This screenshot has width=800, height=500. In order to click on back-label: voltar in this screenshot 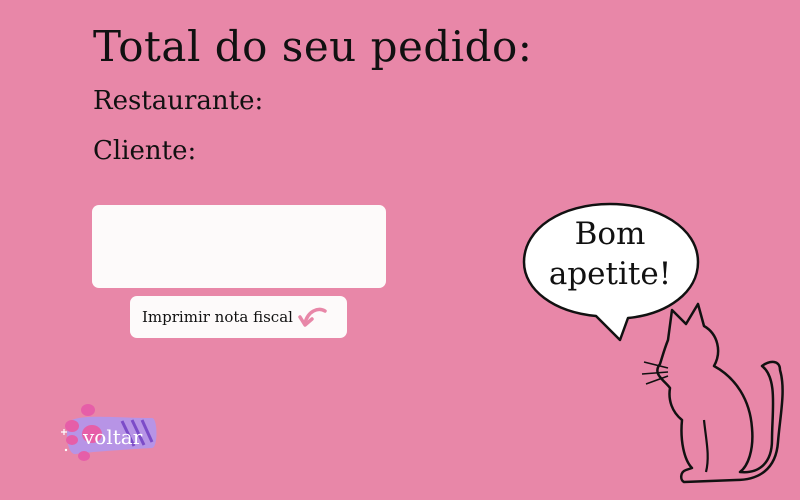, I will do `click(113, 437)`.